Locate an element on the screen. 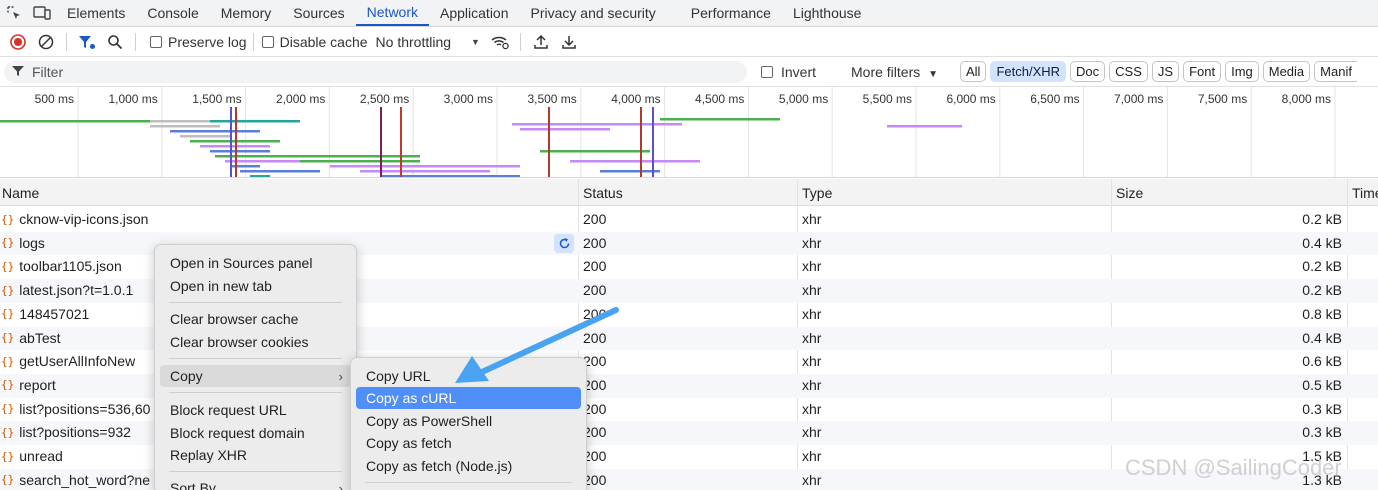  watermark: CSDN @SailingCoder is located at coordinates (1233, 467).